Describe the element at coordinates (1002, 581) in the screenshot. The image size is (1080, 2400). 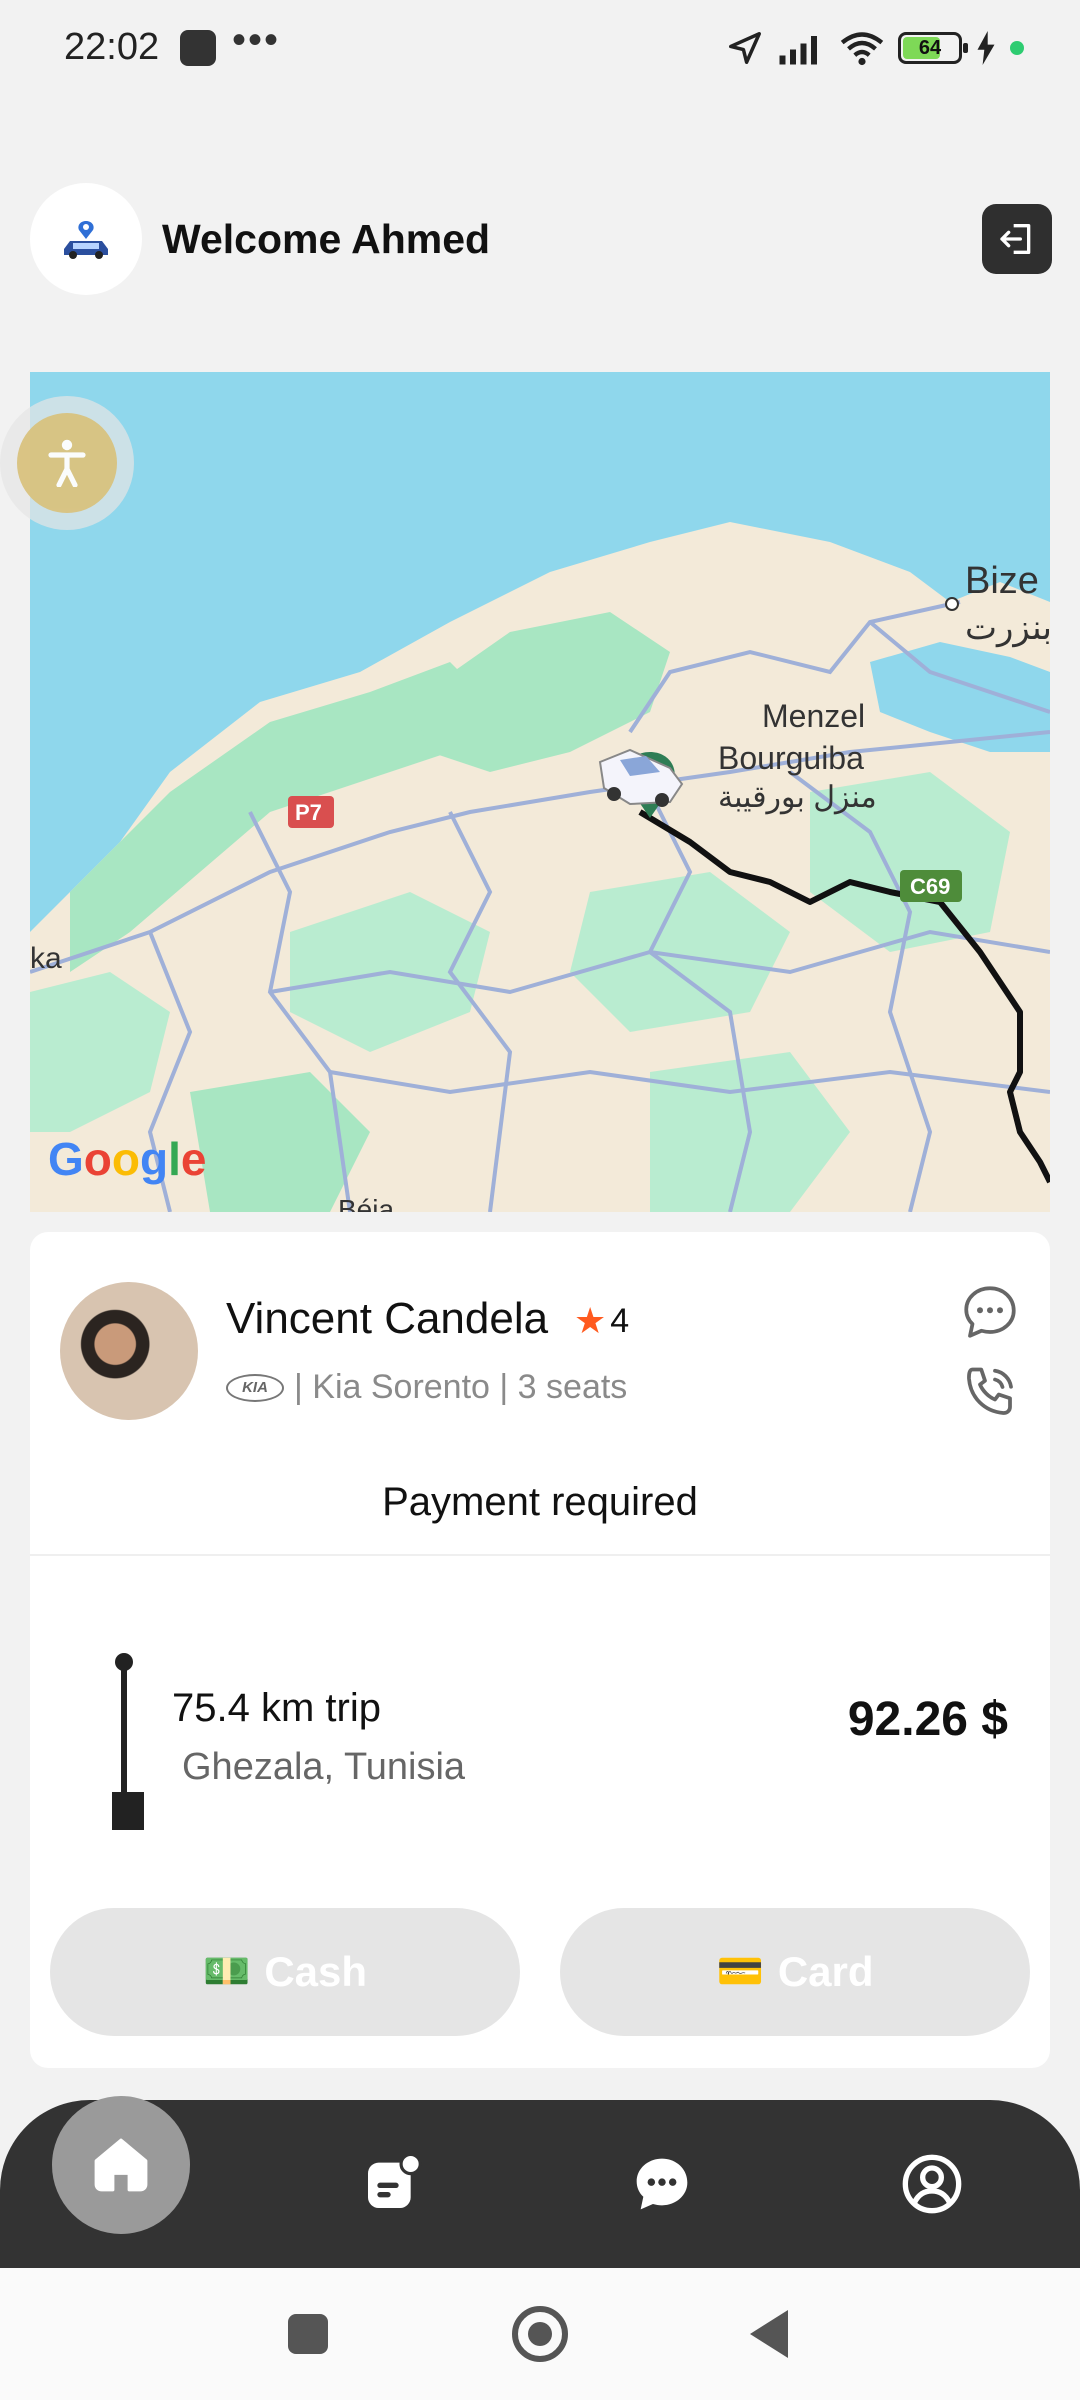
I see `map-label-bizerte: Bize` at that location.